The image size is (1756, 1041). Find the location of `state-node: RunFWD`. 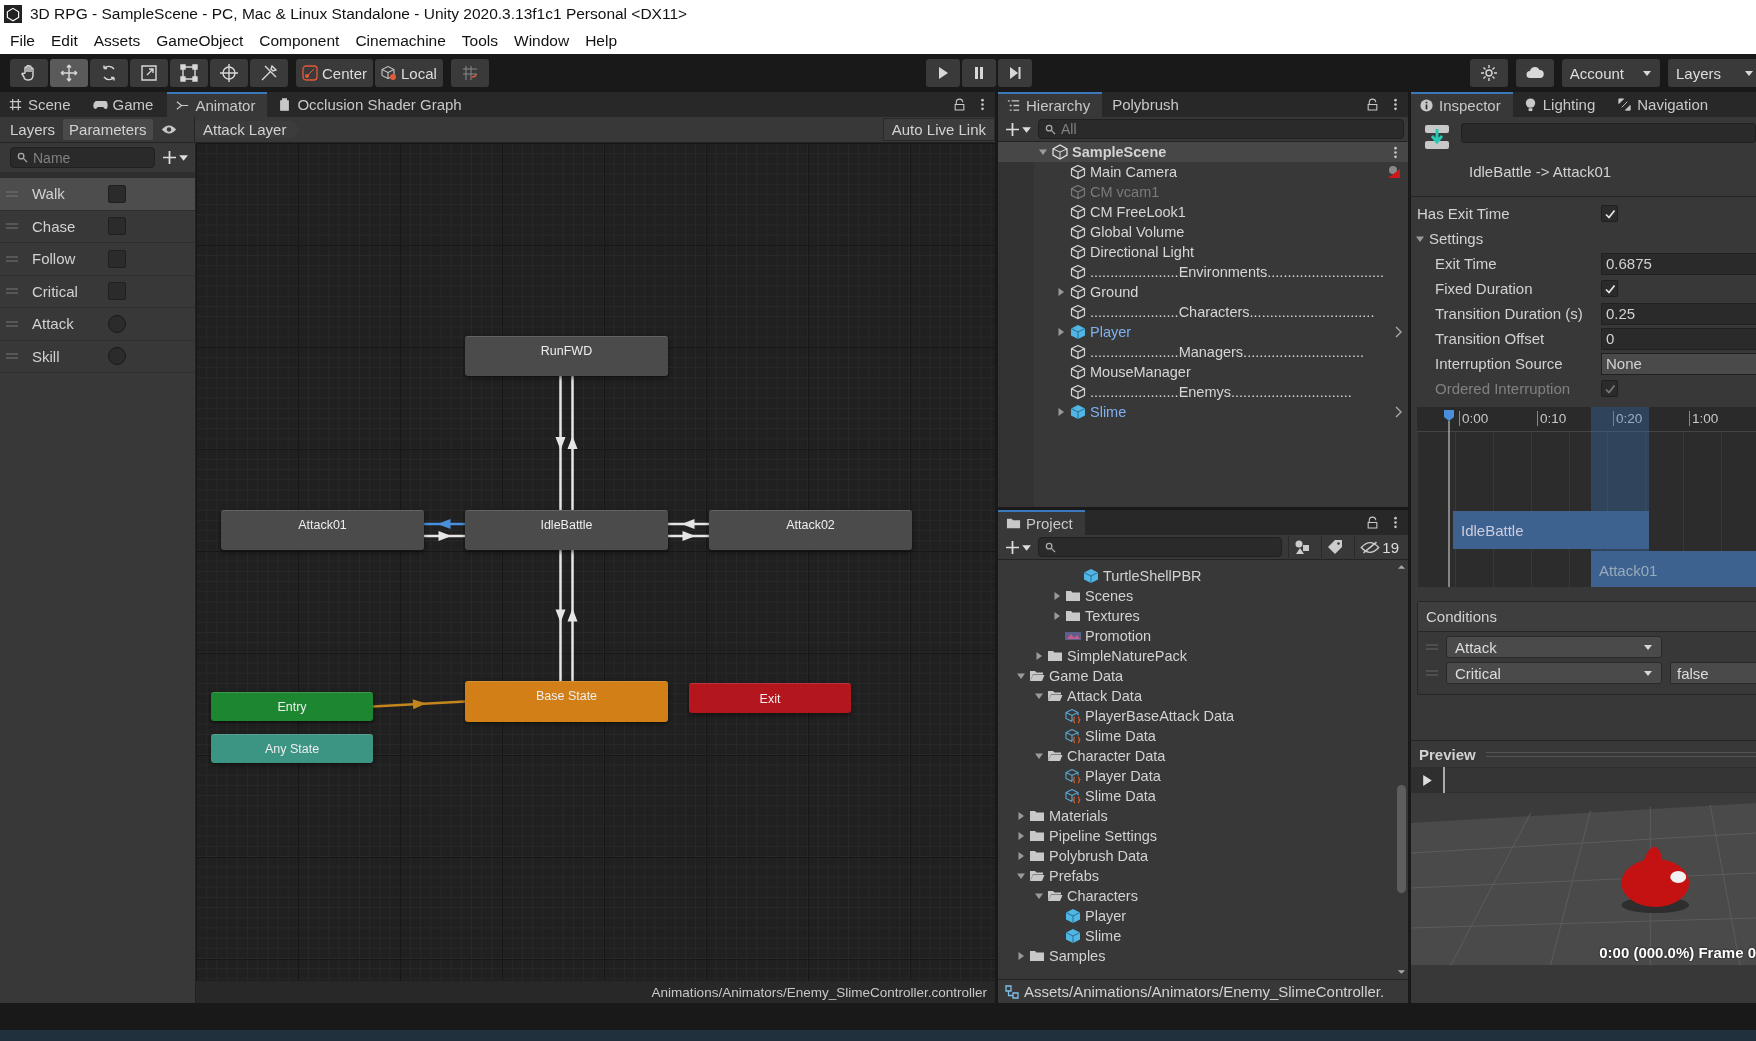

state-node: RunFWD is located at coordinates (566, 356).